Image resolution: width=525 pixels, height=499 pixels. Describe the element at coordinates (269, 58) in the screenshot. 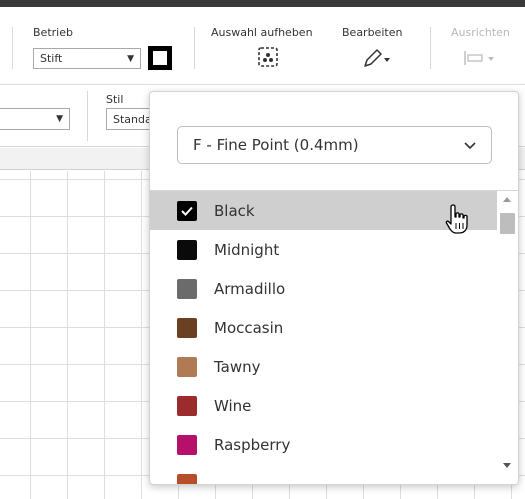

I see `deselect-icon` at that location.